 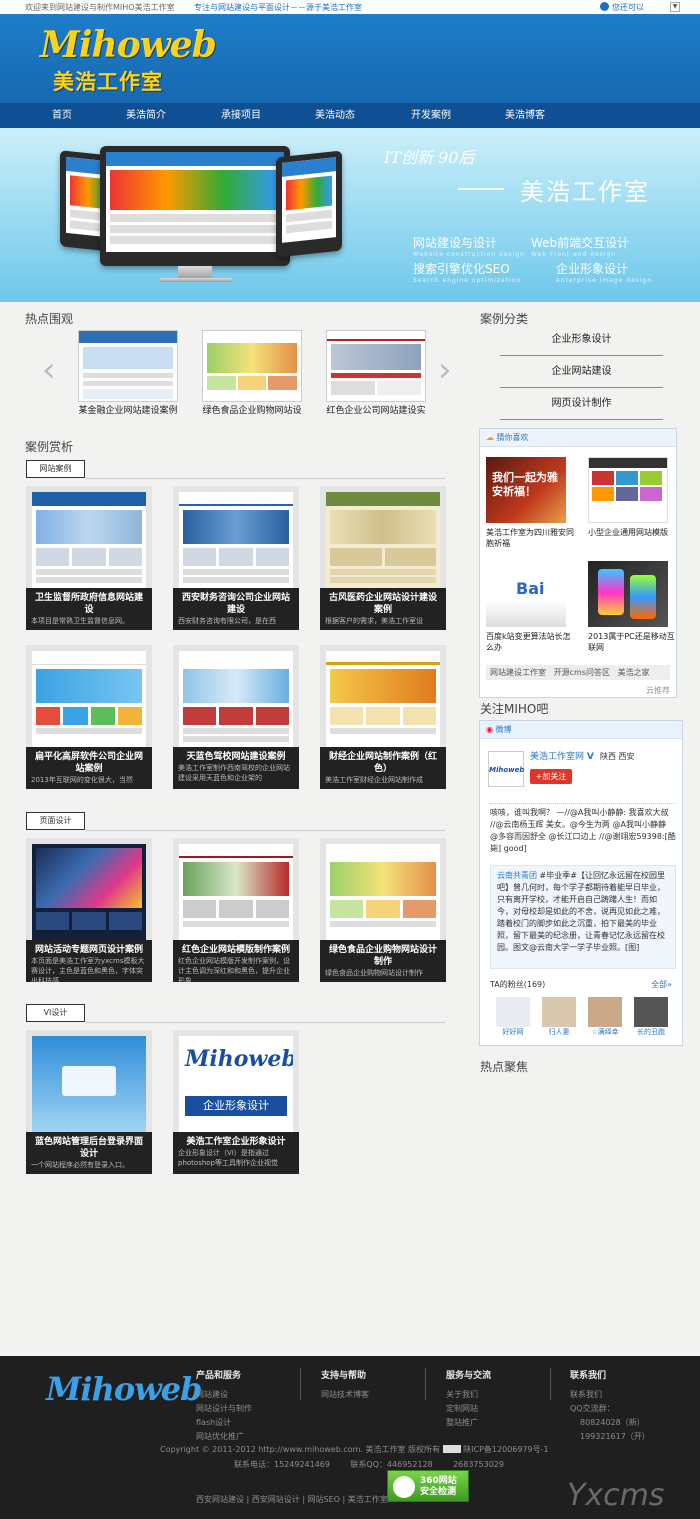 I want to click on banner-service-3: 搜索引擎优化SEO Search engine optimization, so click(x=467, y=273).